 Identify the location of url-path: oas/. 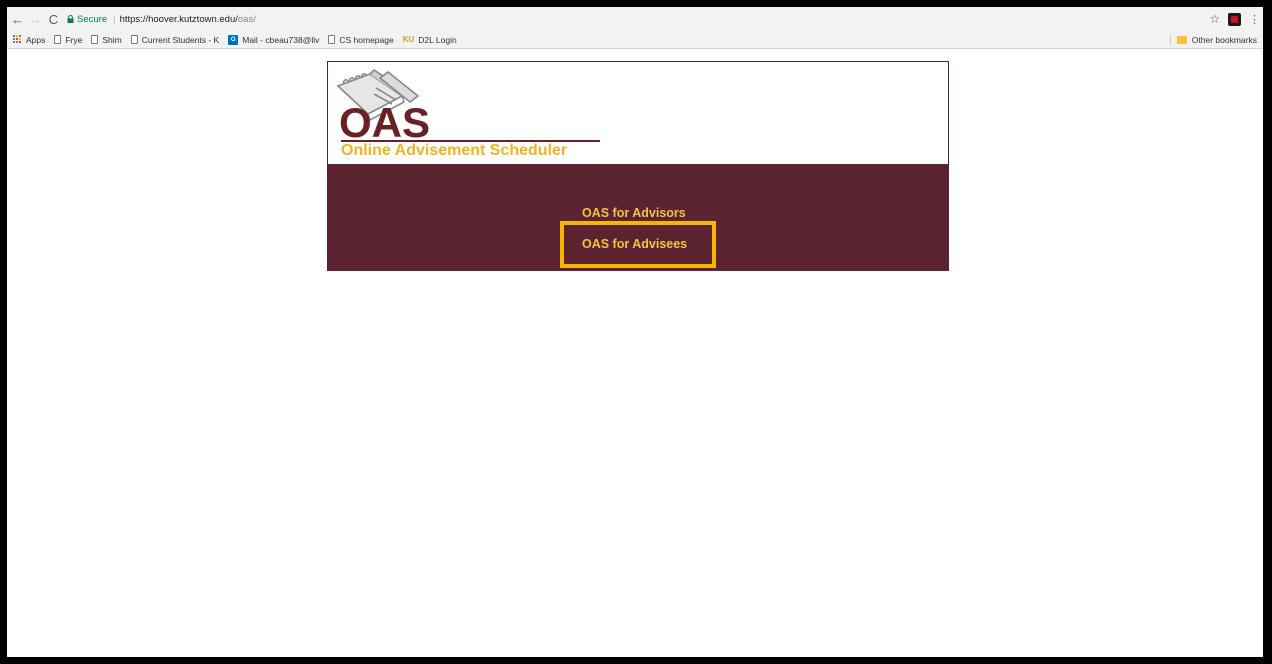
(246, 19).